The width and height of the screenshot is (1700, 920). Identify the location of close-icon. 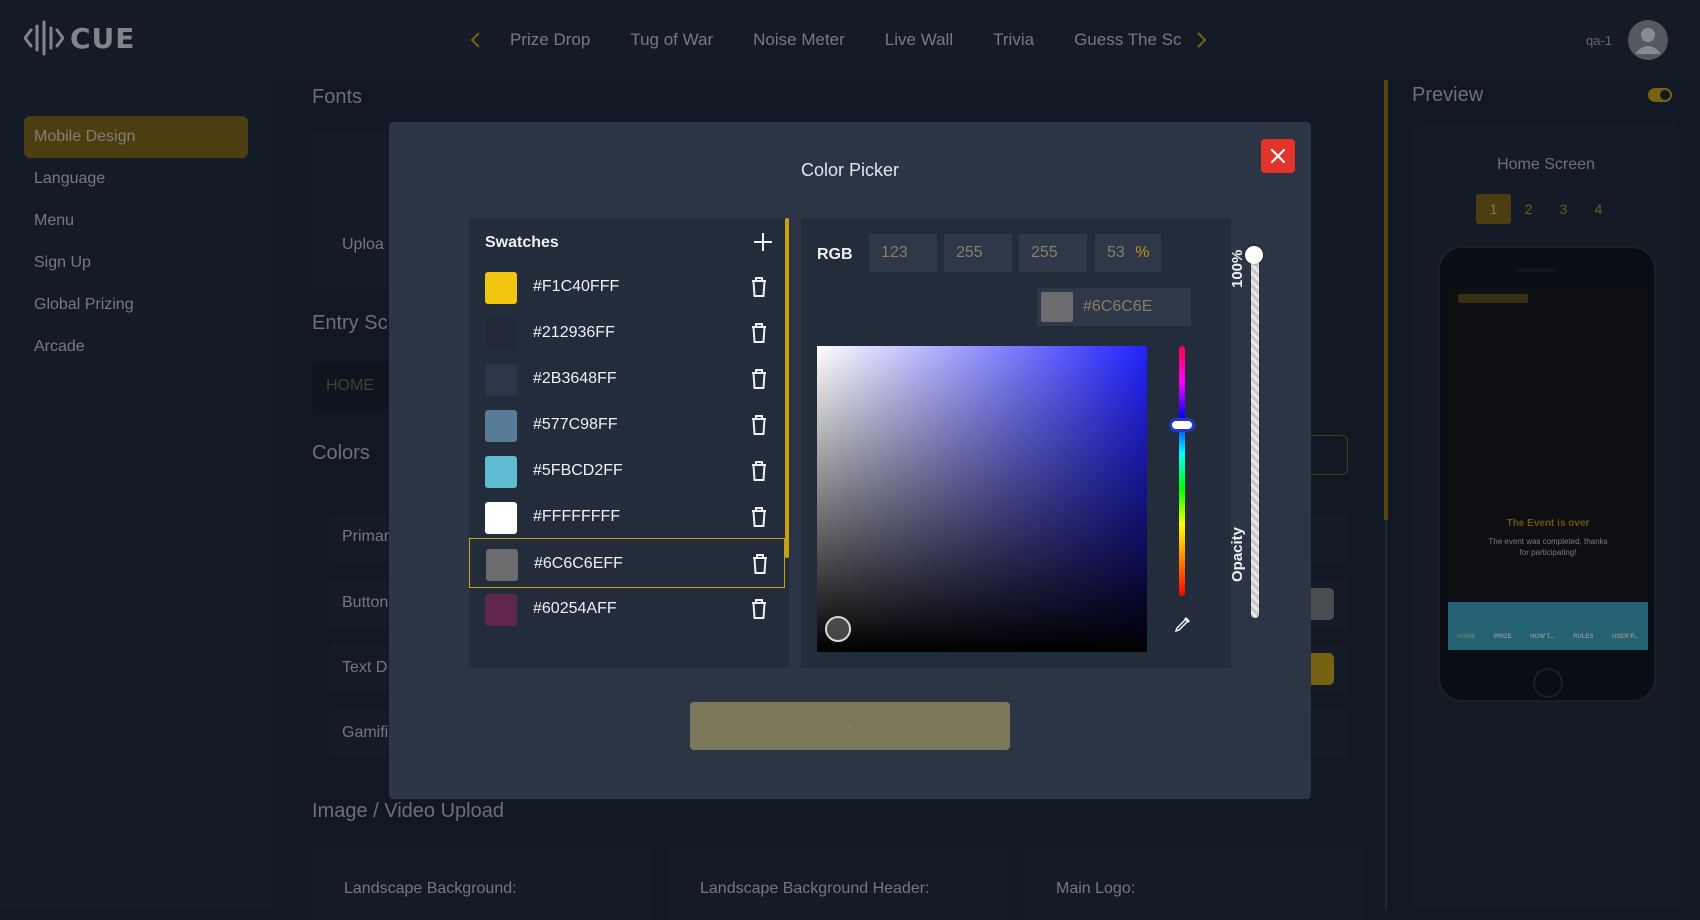
(1278, 156).